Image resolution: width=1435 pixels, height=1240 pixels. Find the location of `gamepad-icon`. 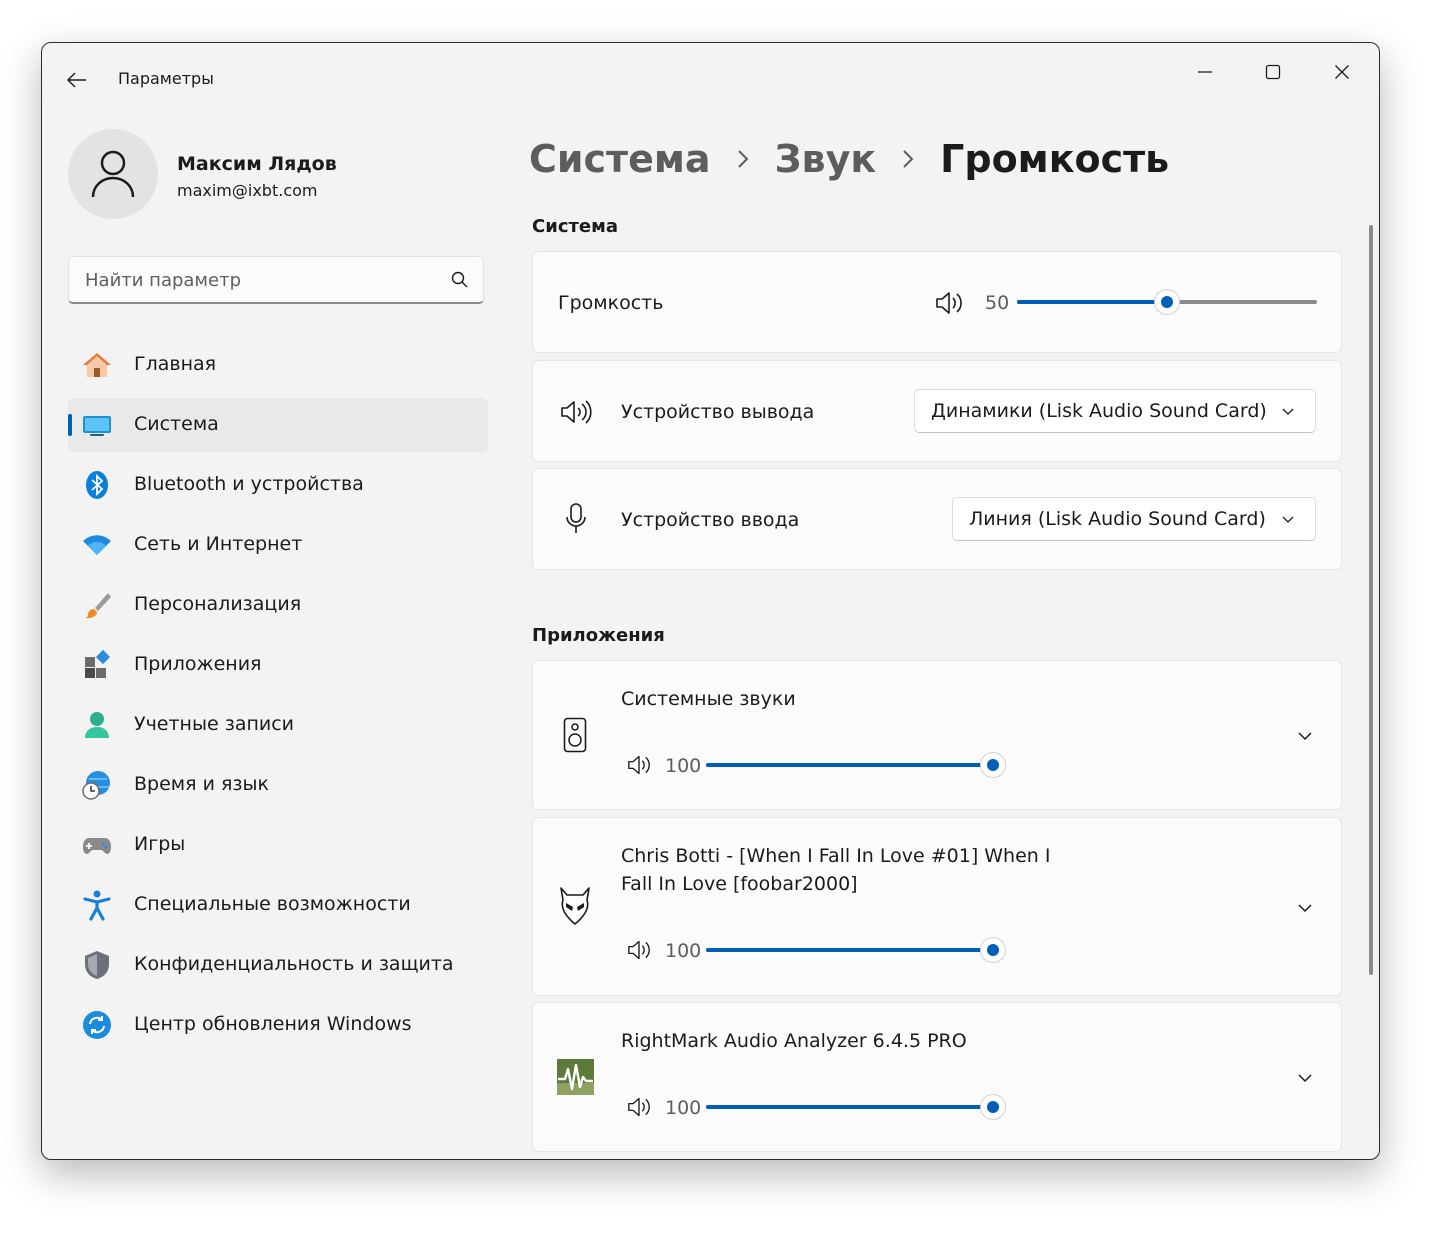

gamepad-icon is located at coordinates (97, 846).